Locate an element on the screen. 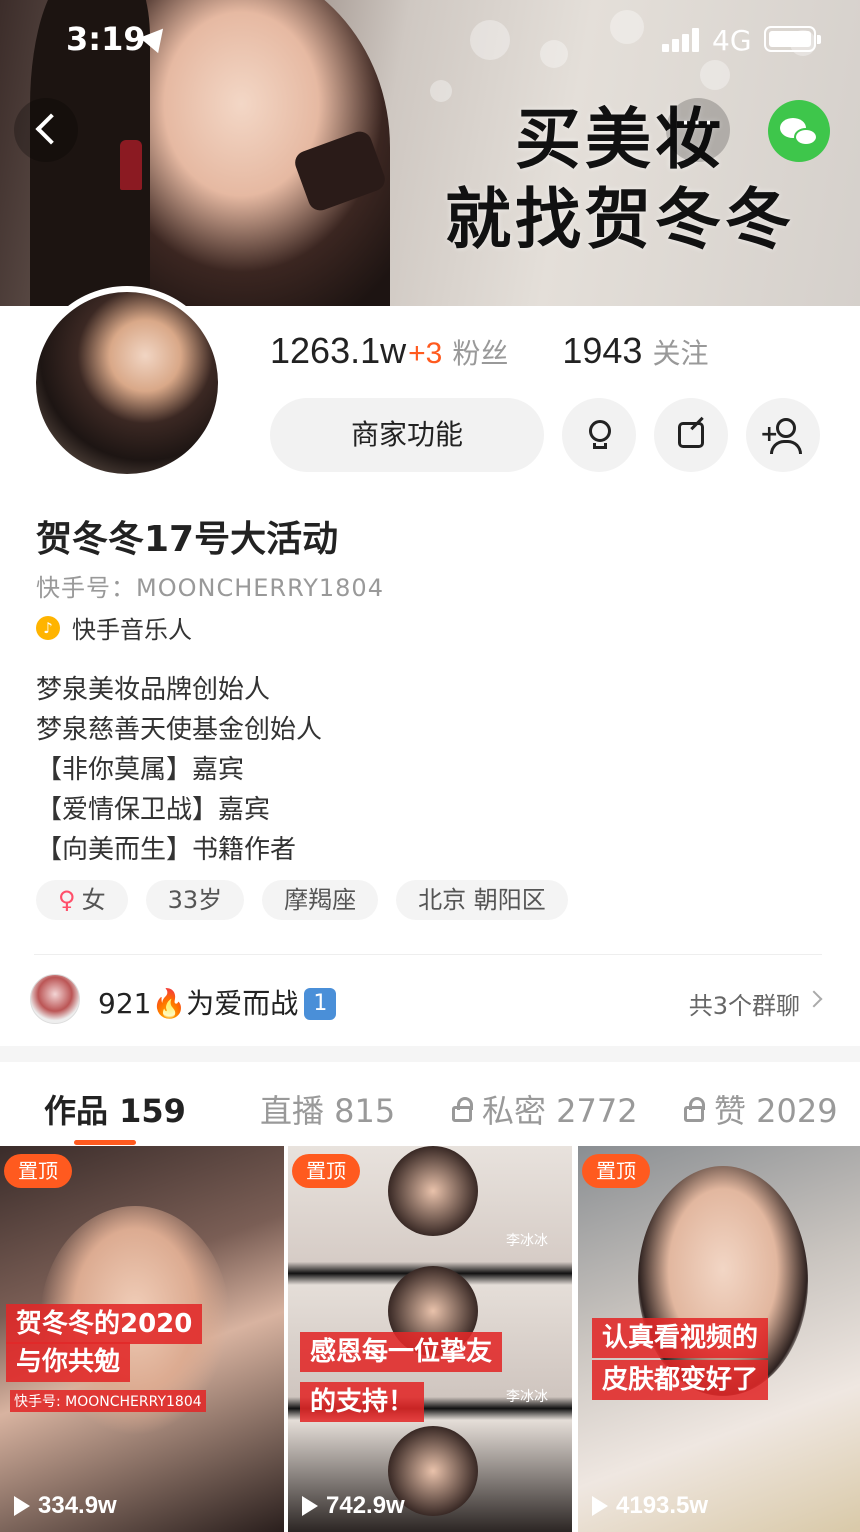  status-bar: 3:19 4G is located at coordinates (430, 40).